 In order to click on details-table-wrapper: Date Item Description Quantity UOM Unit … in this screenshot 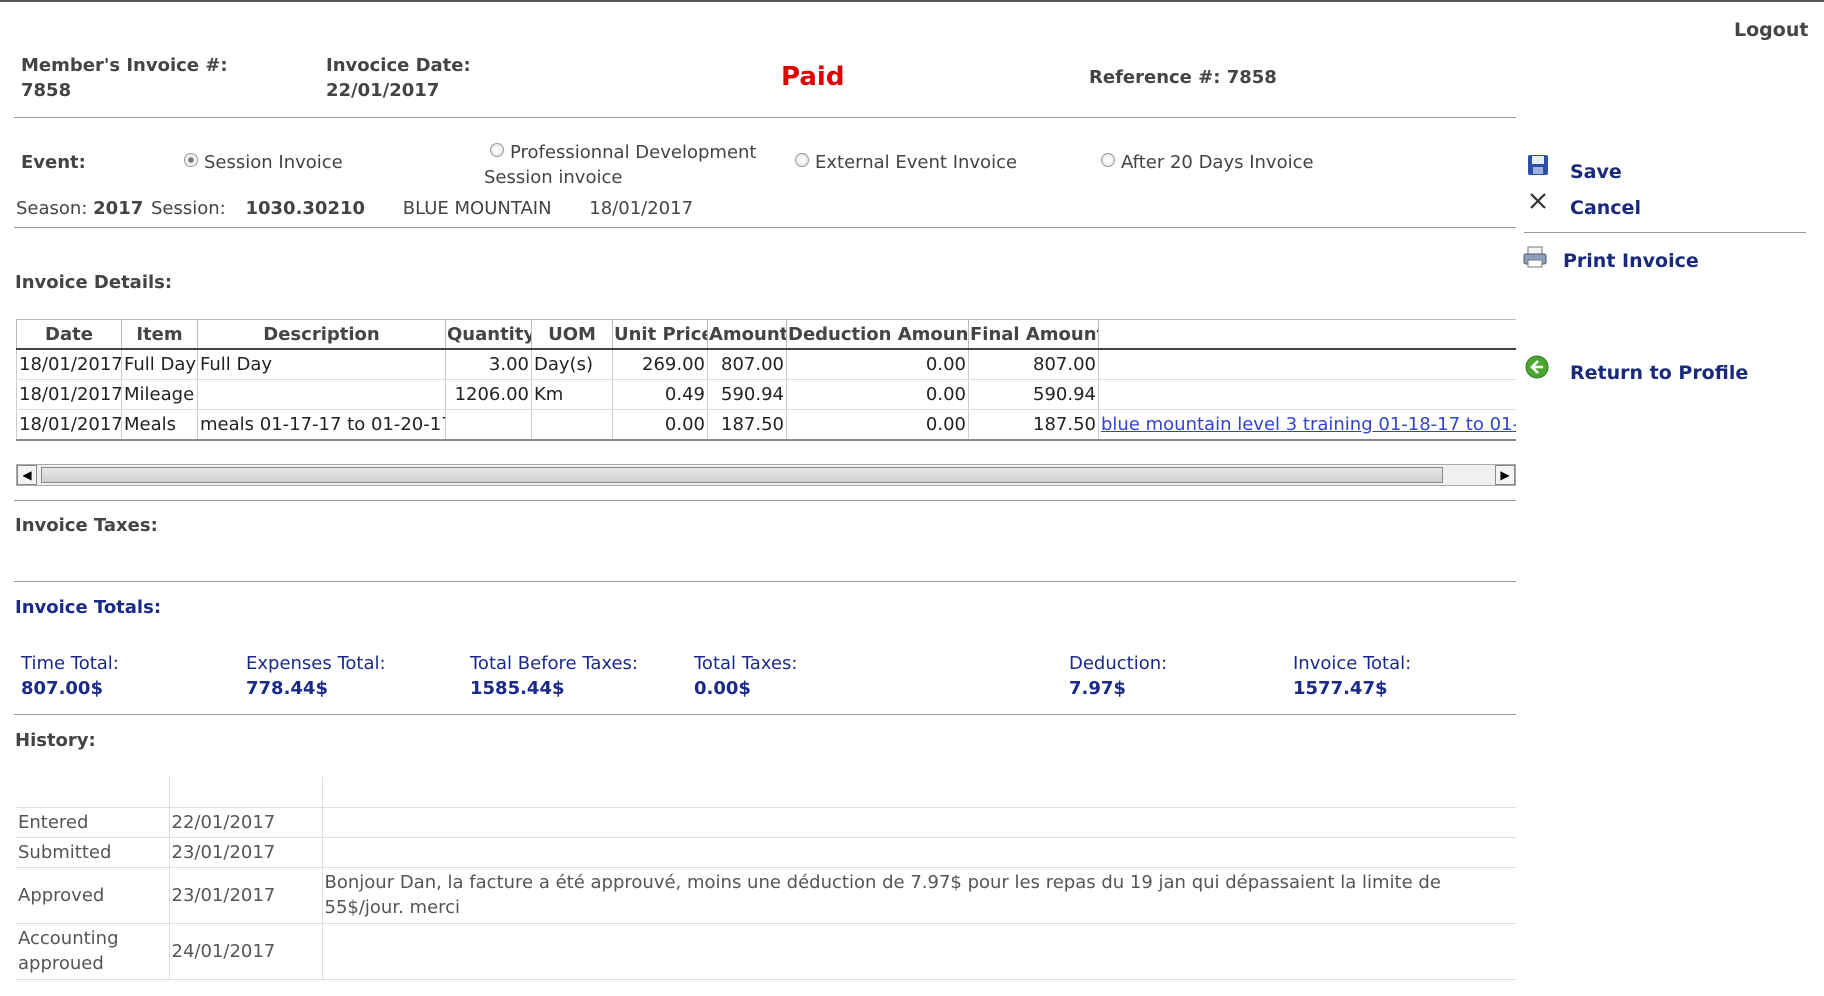, I will do `click(766, 380)`.